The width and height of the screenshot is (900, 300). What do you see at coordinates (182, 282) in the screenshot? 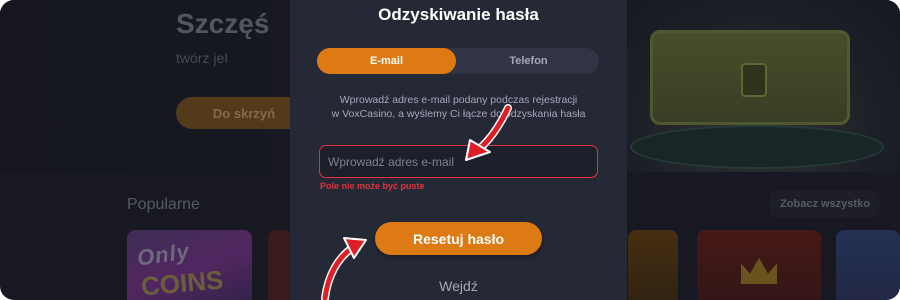
I see `game-tile-subtitle: COINS` at bounding box center [182, 282].